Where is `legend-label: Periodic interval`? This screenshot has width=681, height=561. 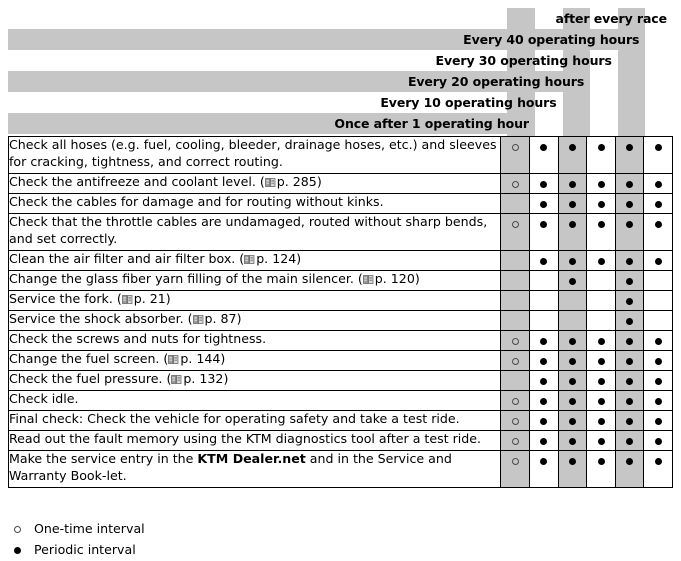 legend-label: Periodic interval is located at coordinates (85, 549).